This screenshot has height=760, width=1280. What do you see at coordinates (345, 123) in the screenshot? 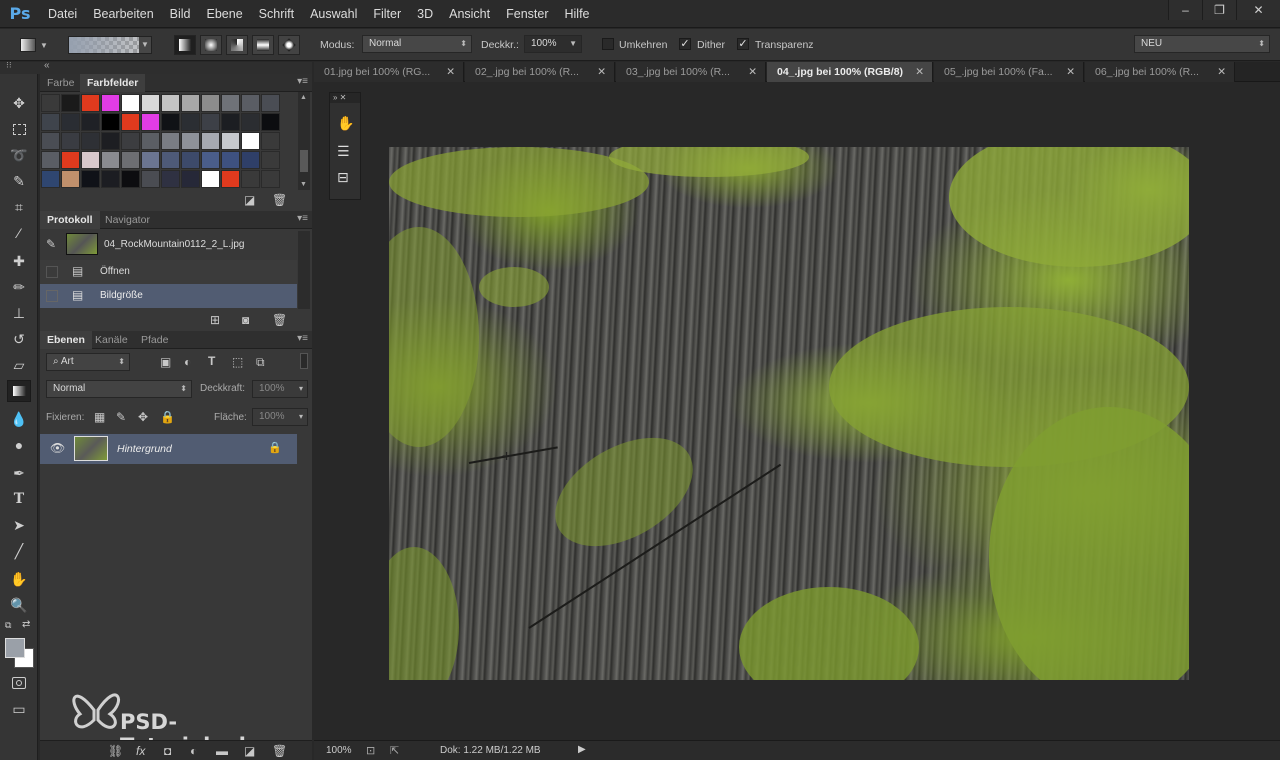
I see `brush-presets-icon: ✋` at bounding box center [345, 123].